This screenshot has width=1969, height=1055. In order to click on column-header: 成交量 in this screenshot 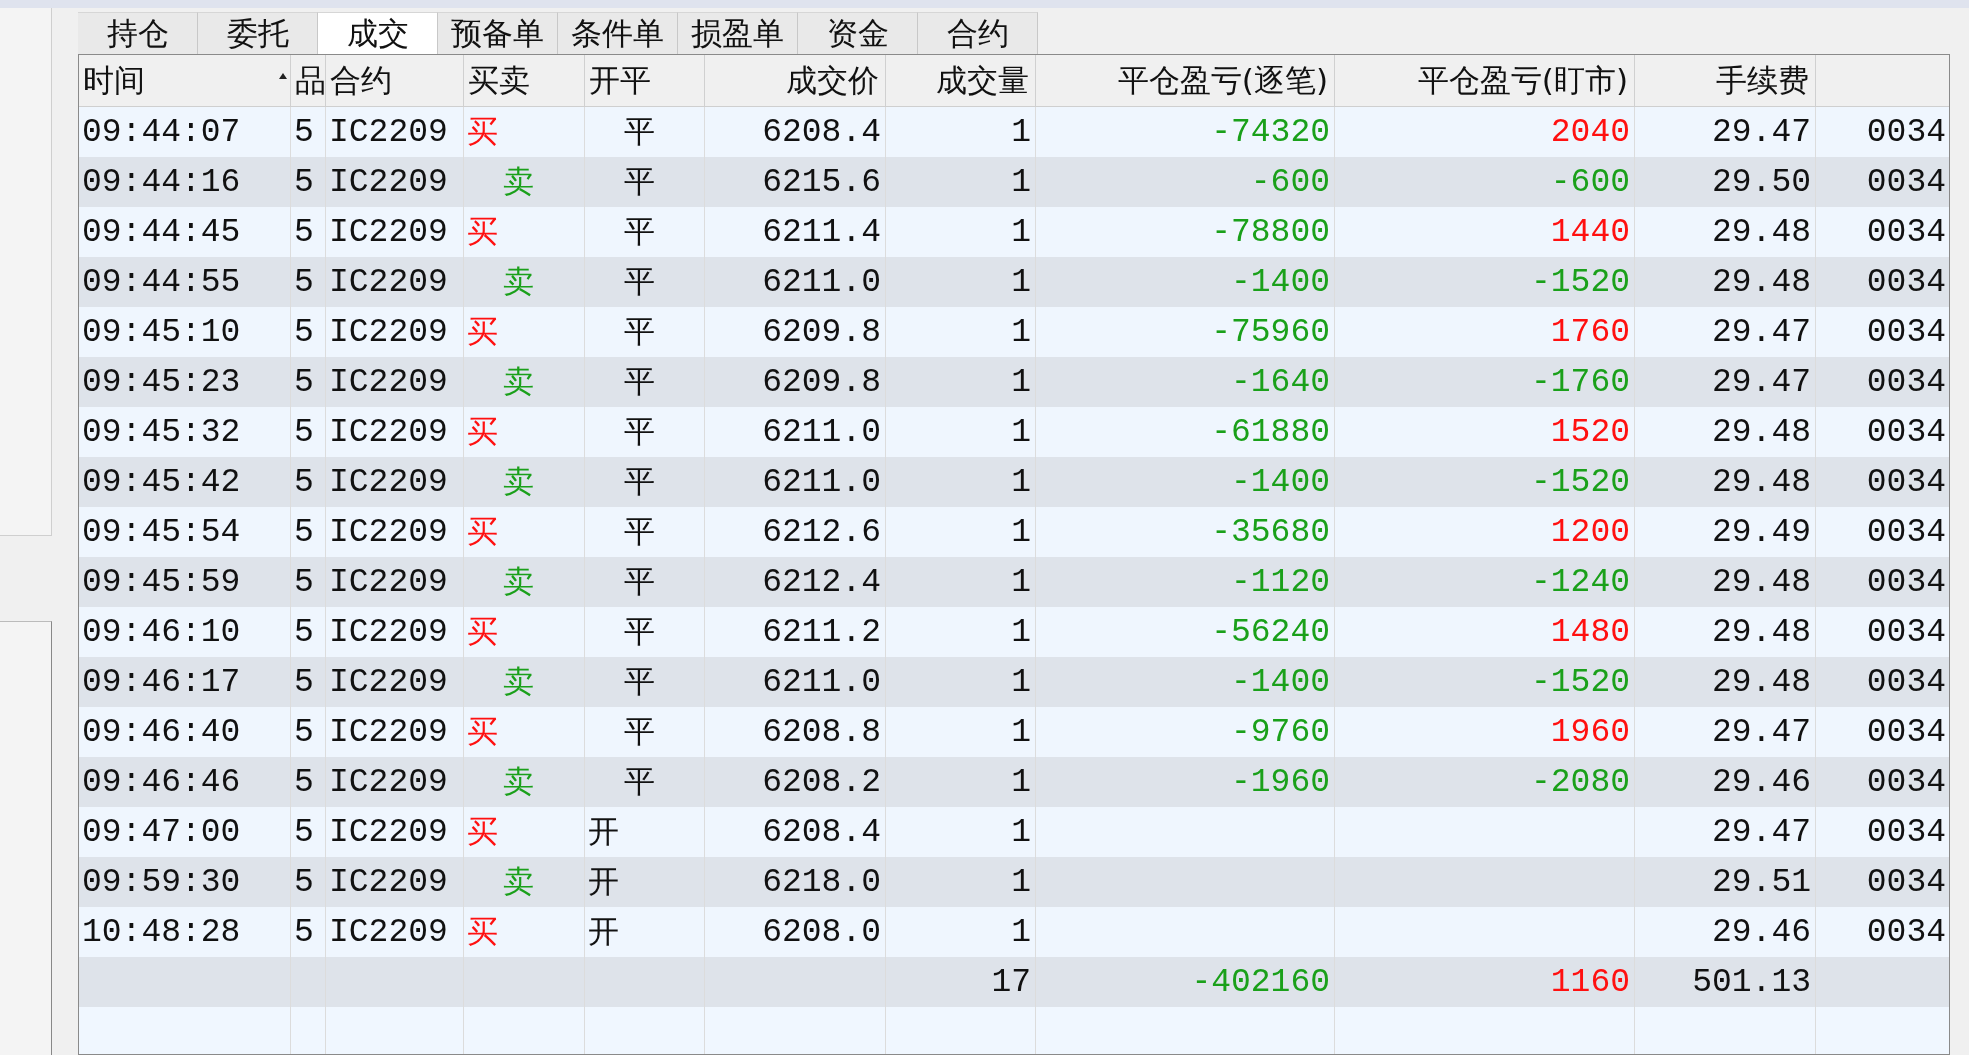, I will do `click(961, 80)`.